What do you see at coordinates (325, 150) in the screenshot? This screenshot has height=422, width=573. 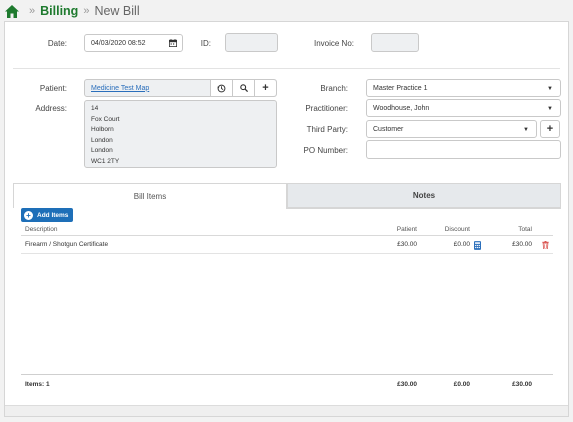 I see `po-number-label: PO Number:` at bounding box center [325, 150].